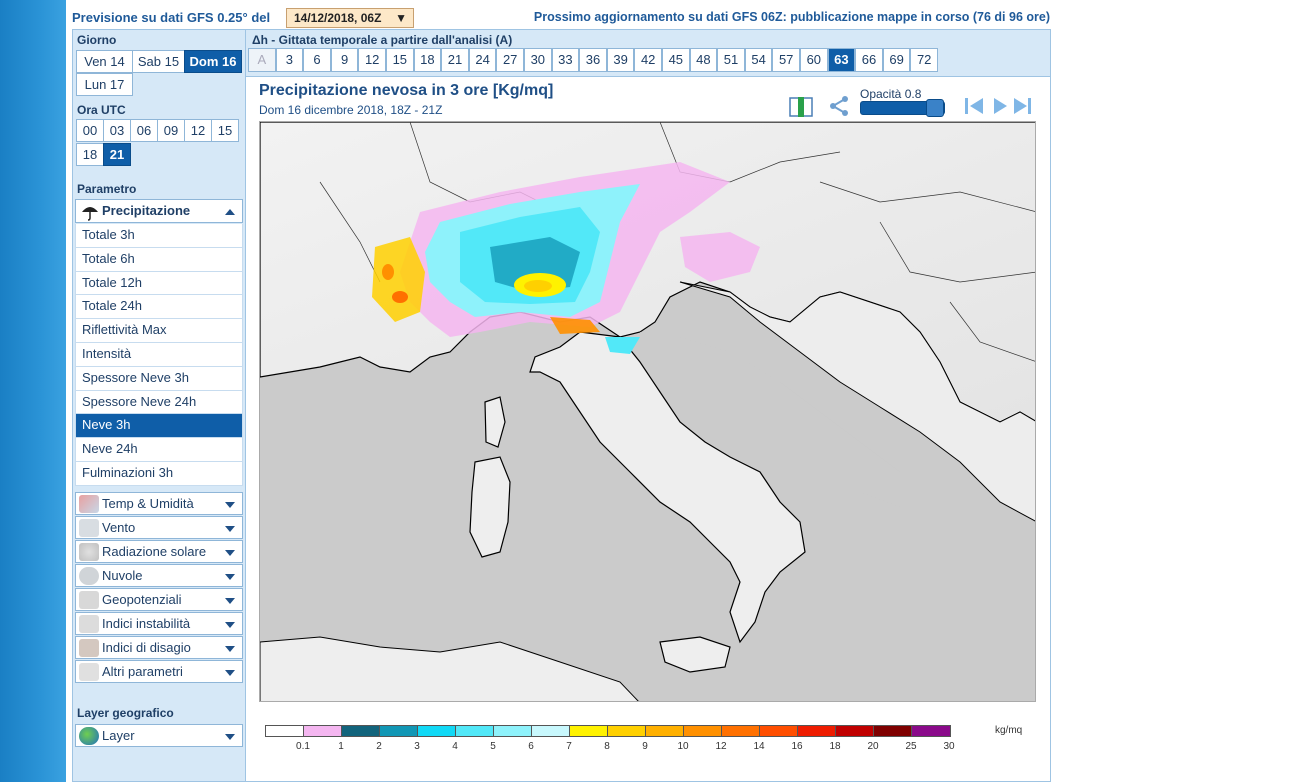  I want to click on step-button-selected: 63, so click(841, 60).